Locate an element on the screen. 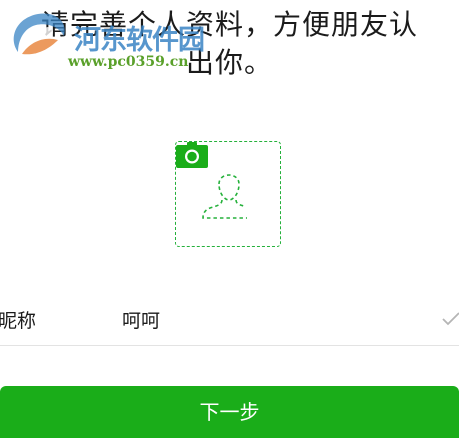 The height and width of the screenshot is (438, 459). camera-icon is located at coordinates (192, 155).